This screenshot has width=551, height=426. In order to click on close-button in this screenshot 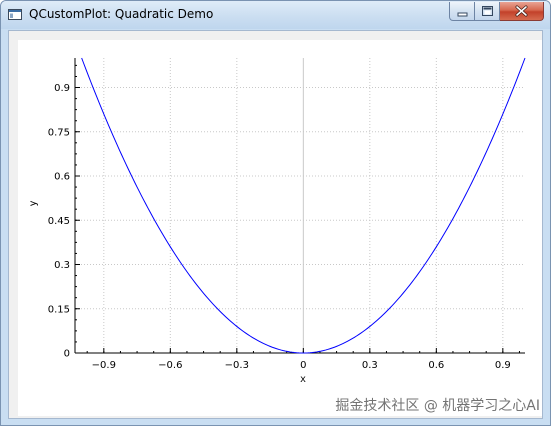, I will do `click(522, 11)`.